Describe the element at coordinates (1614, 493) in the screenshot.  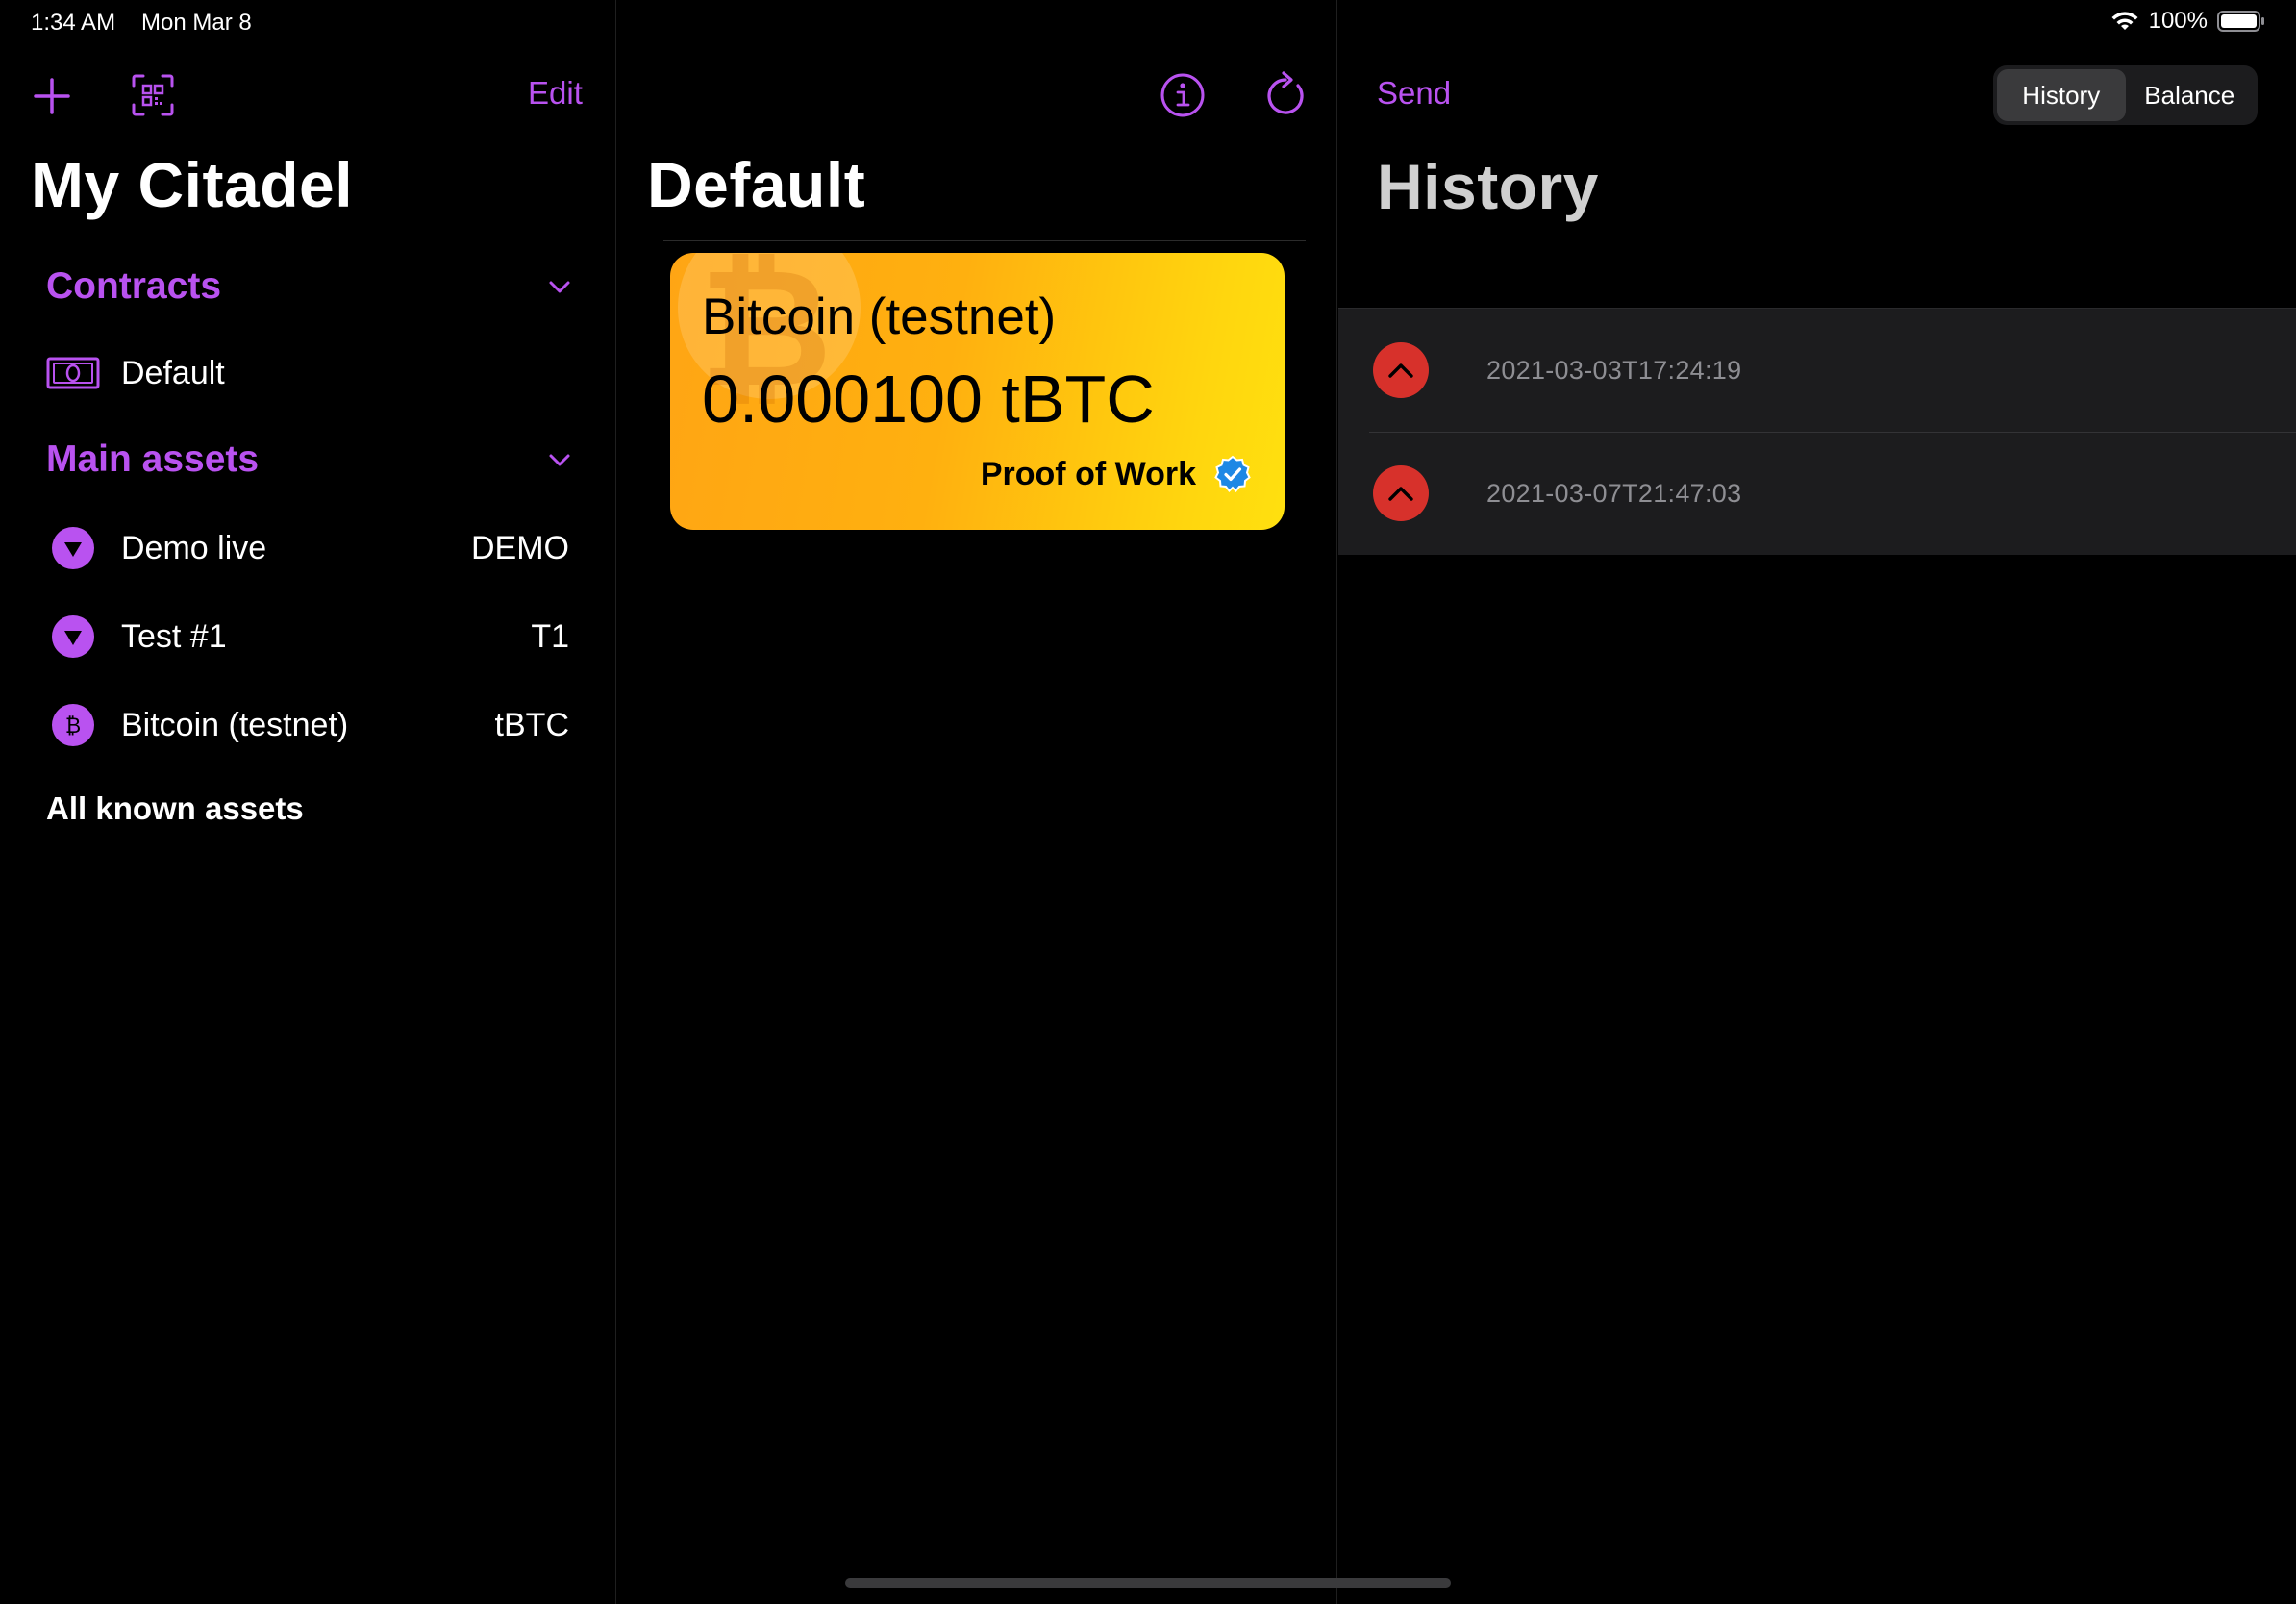
I see `transaction-date: 2021-03-07T21:47:03` at that location.